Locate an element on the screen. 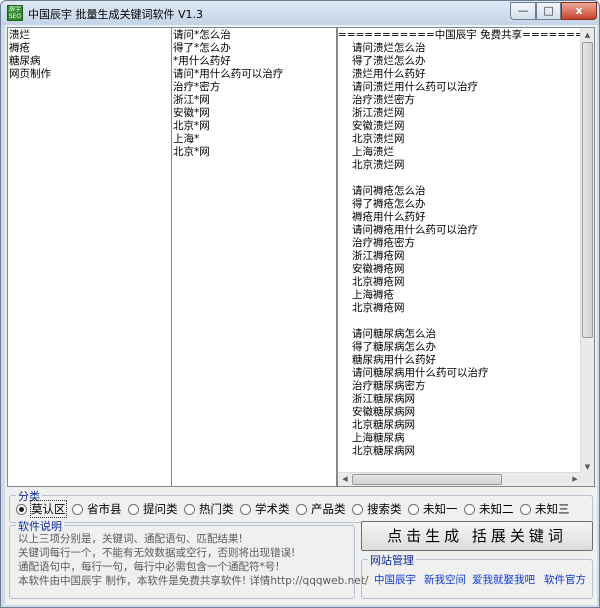  templates-line: 治疗*密方 is located at coordinates (197, 87).